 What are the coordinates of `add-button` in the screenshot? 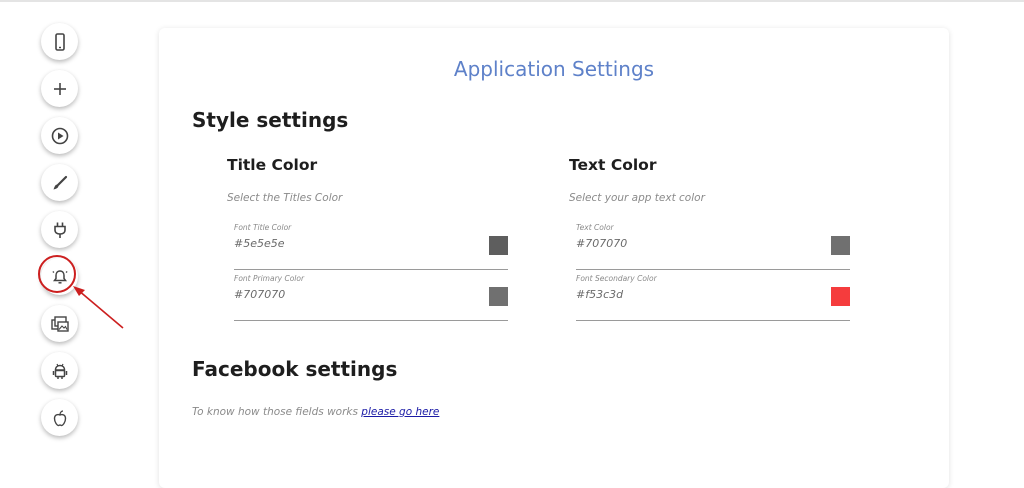 It's located at (59, 88).